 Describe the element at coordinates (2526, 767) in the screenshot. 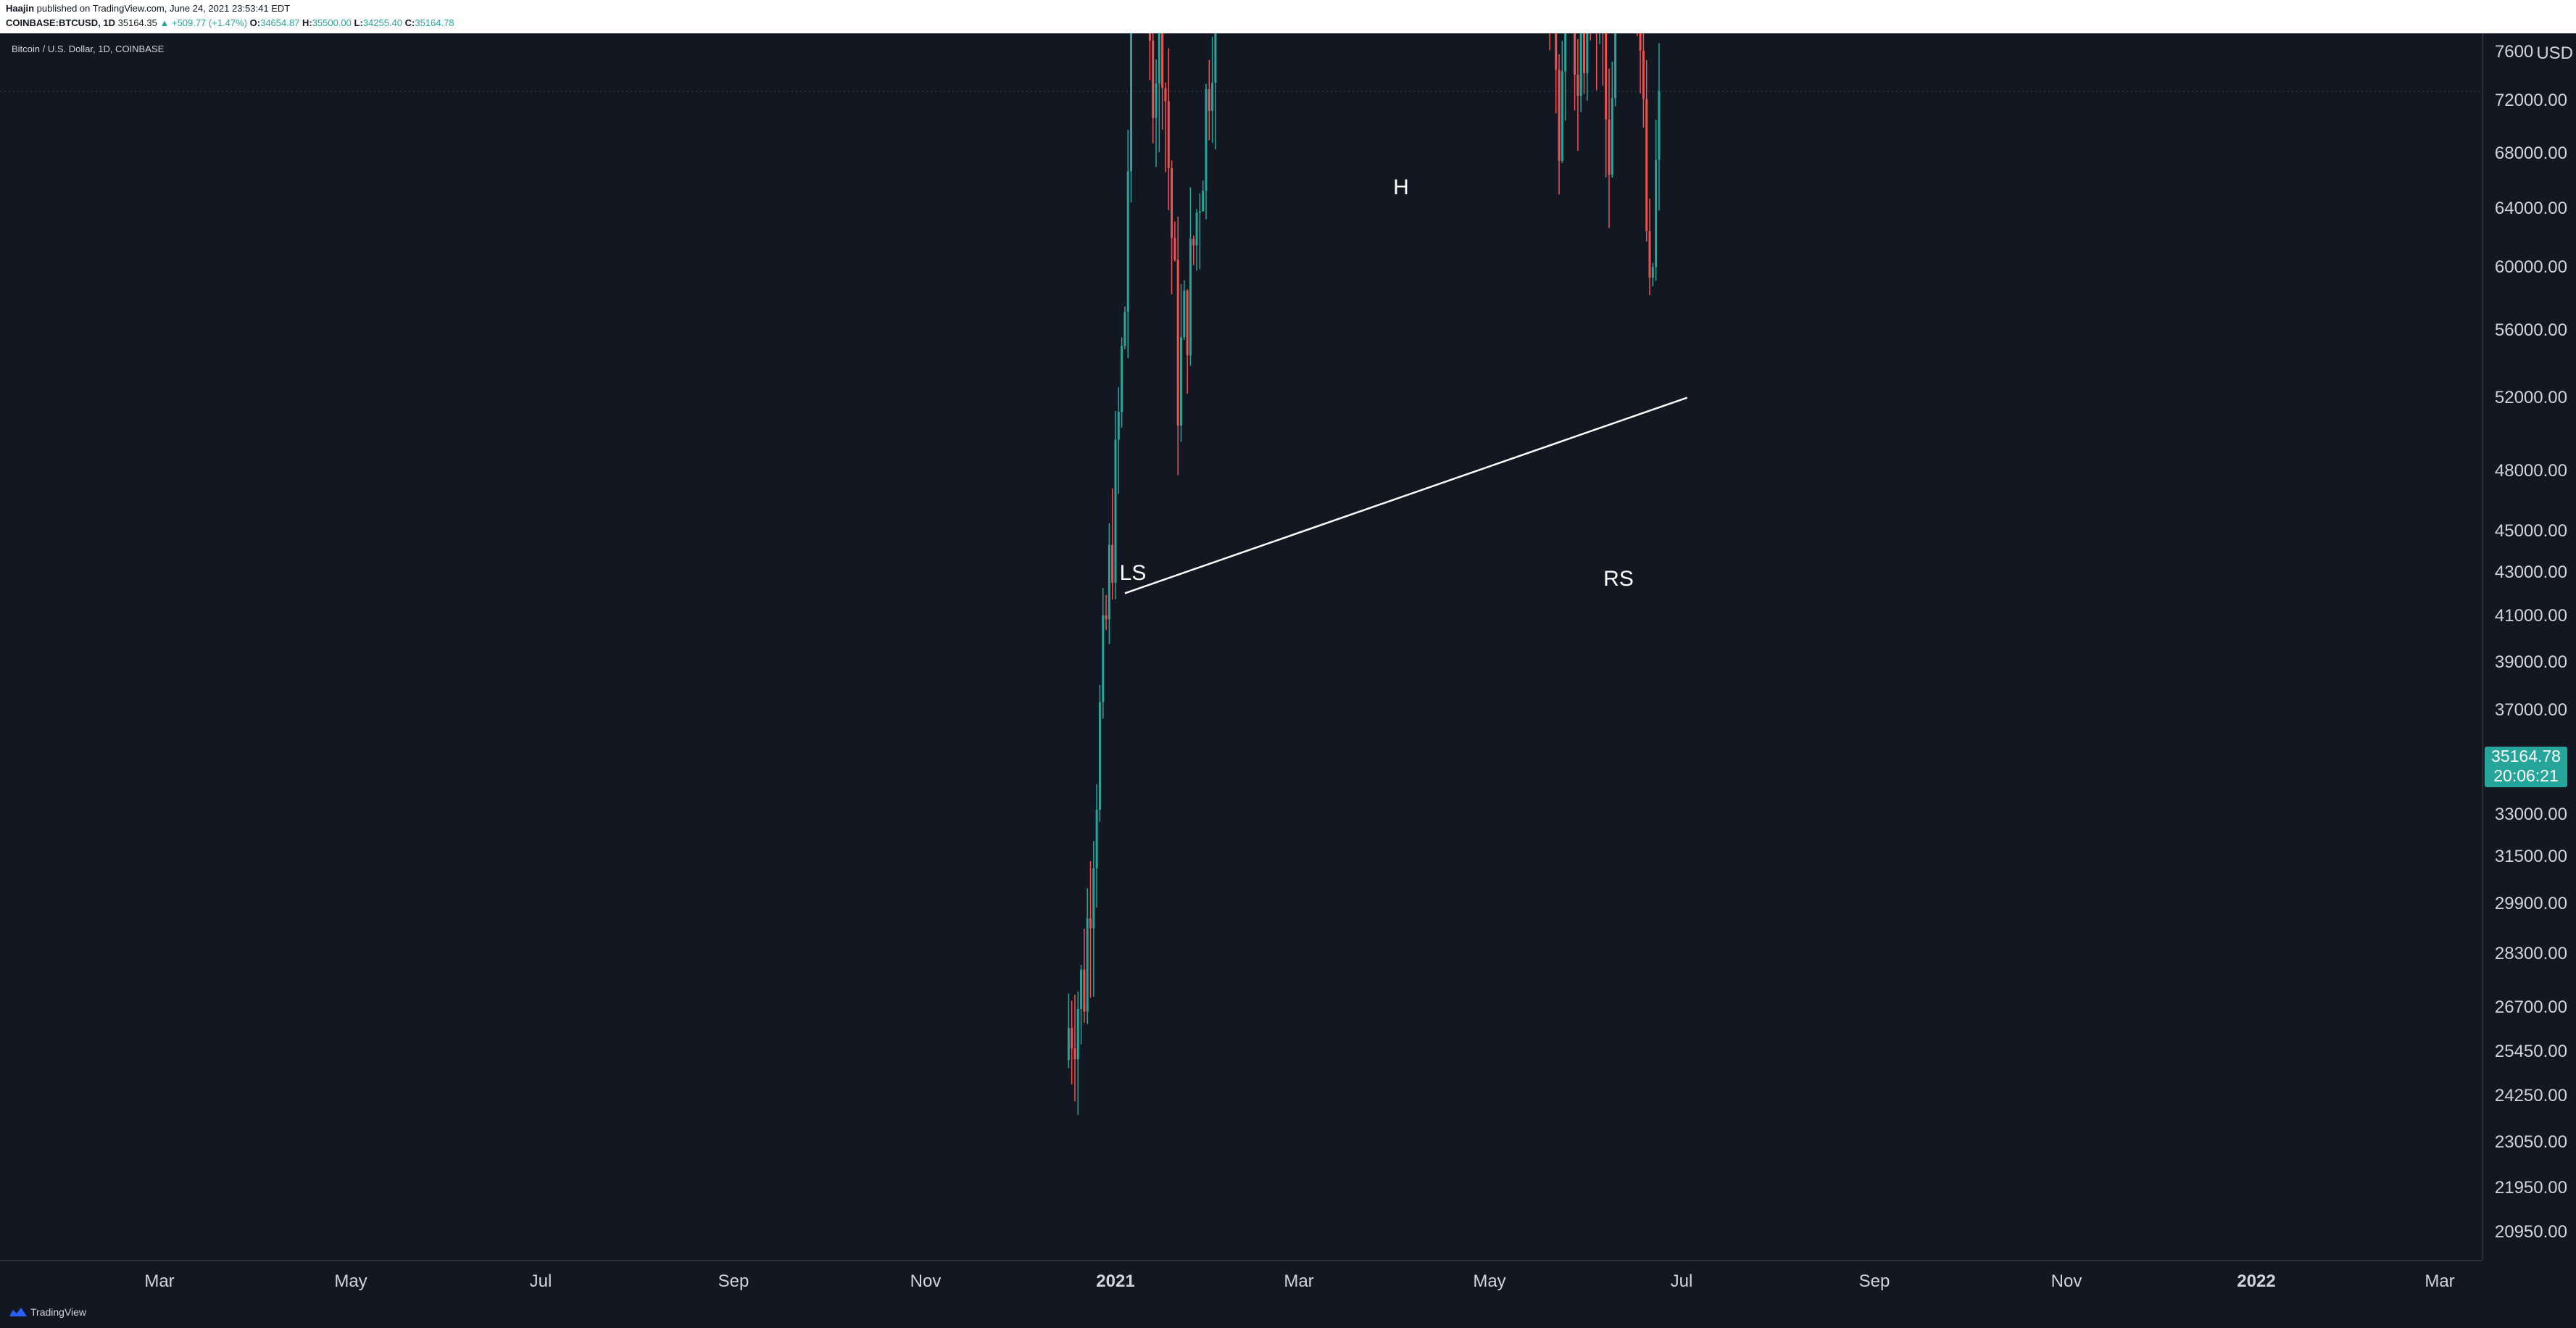

I see `last-price-badge: 35164.78 20:06:21` at that location.